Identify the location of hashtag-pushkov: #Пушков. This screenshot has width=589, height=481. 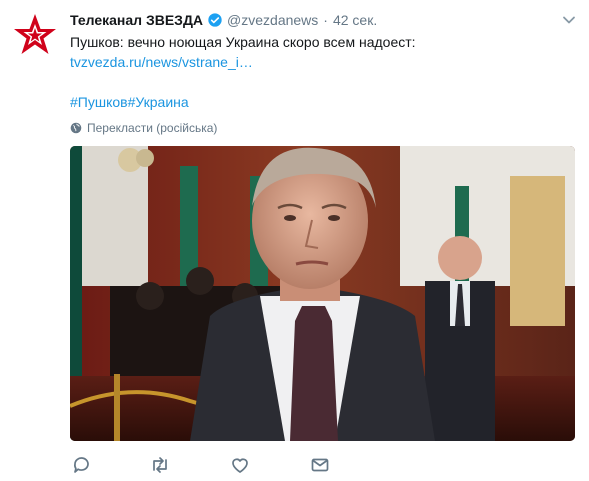
(99, 102).